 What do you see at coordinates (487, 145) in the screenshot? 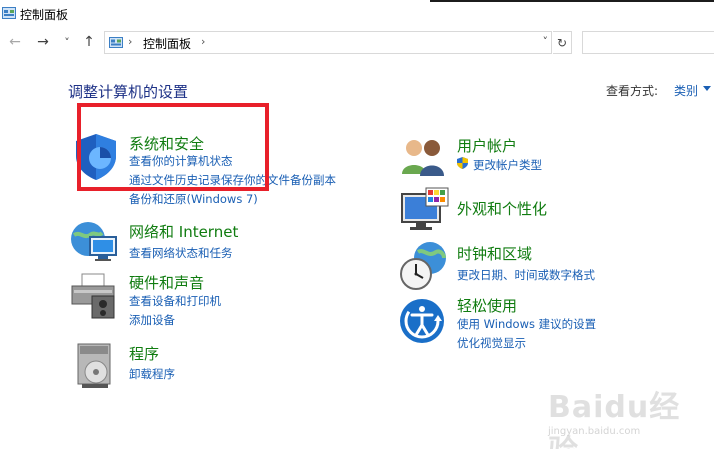
I see `category-user-accounts: 用户帐户` at bounding box center [487, 145].